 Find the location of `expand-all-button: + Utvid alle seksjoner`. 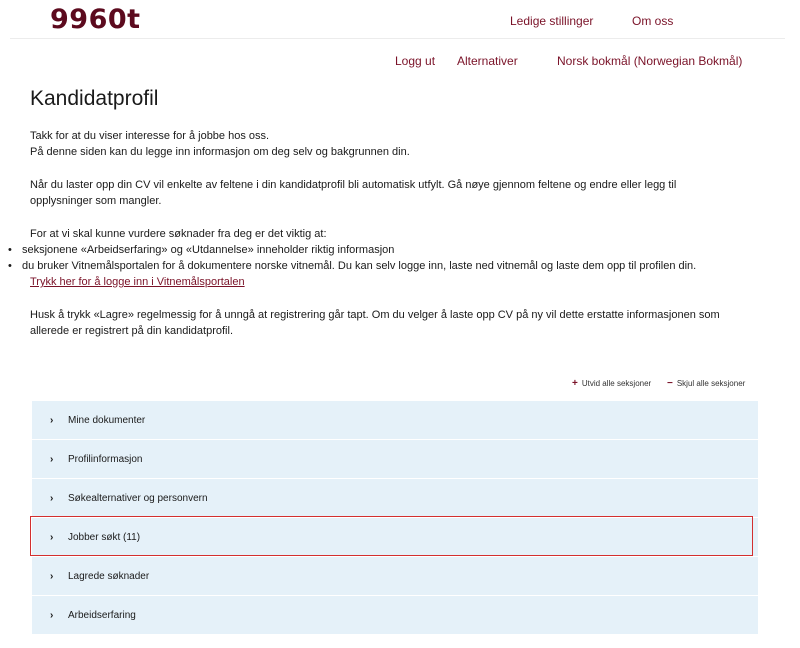

expand-all-button: + Utvid alle seksjoner is located at coordinates (611, 383).